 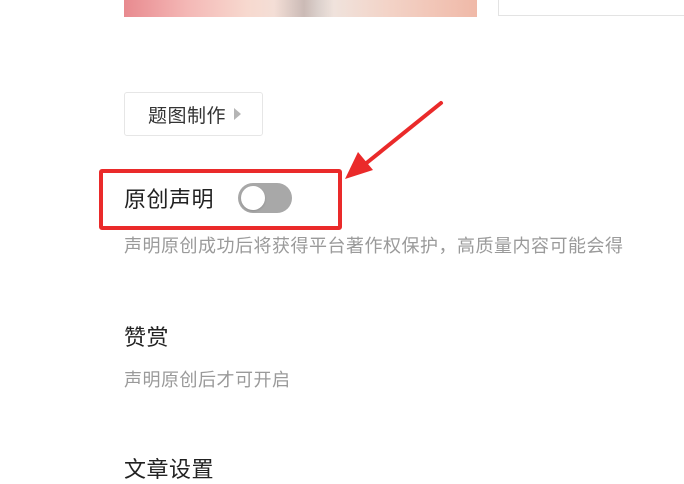 I want to click on side-panel-box, so click(x=591, y=8).